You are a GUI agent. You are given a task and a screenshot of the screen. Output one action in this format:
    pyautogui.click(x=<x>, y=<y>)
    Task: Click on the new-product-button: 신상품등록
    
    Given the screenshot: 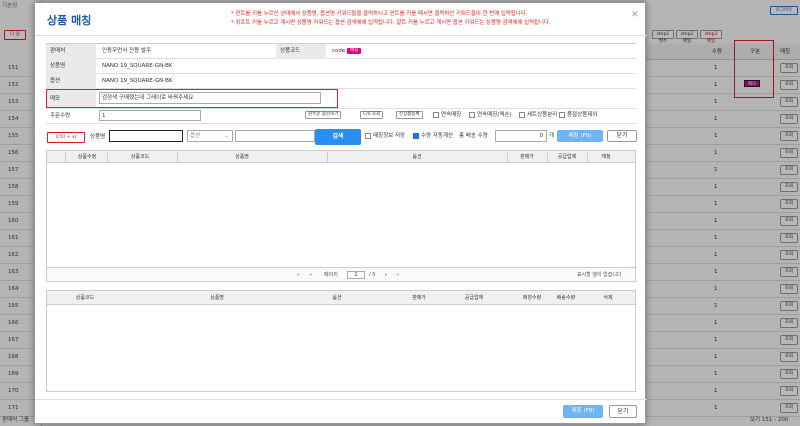 What is the action you would take?
    pyautogui.click(x=409, y=115)
    